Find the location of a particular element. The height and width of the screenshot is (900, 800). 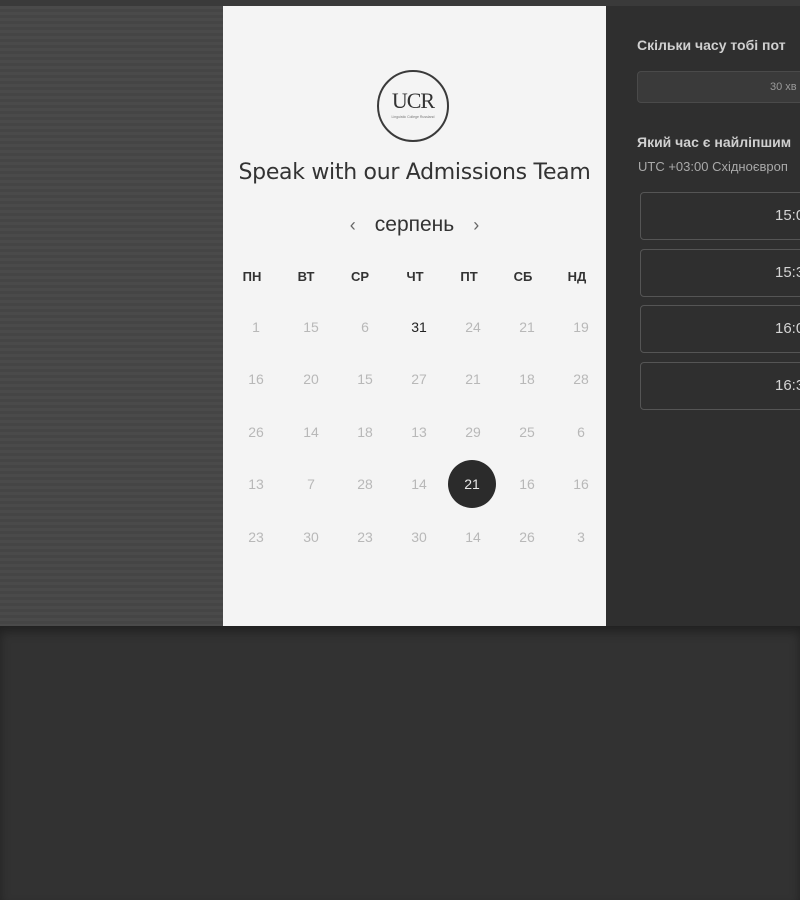

month-navigation: ‹ серпень › is located at coordinates (414, 225).